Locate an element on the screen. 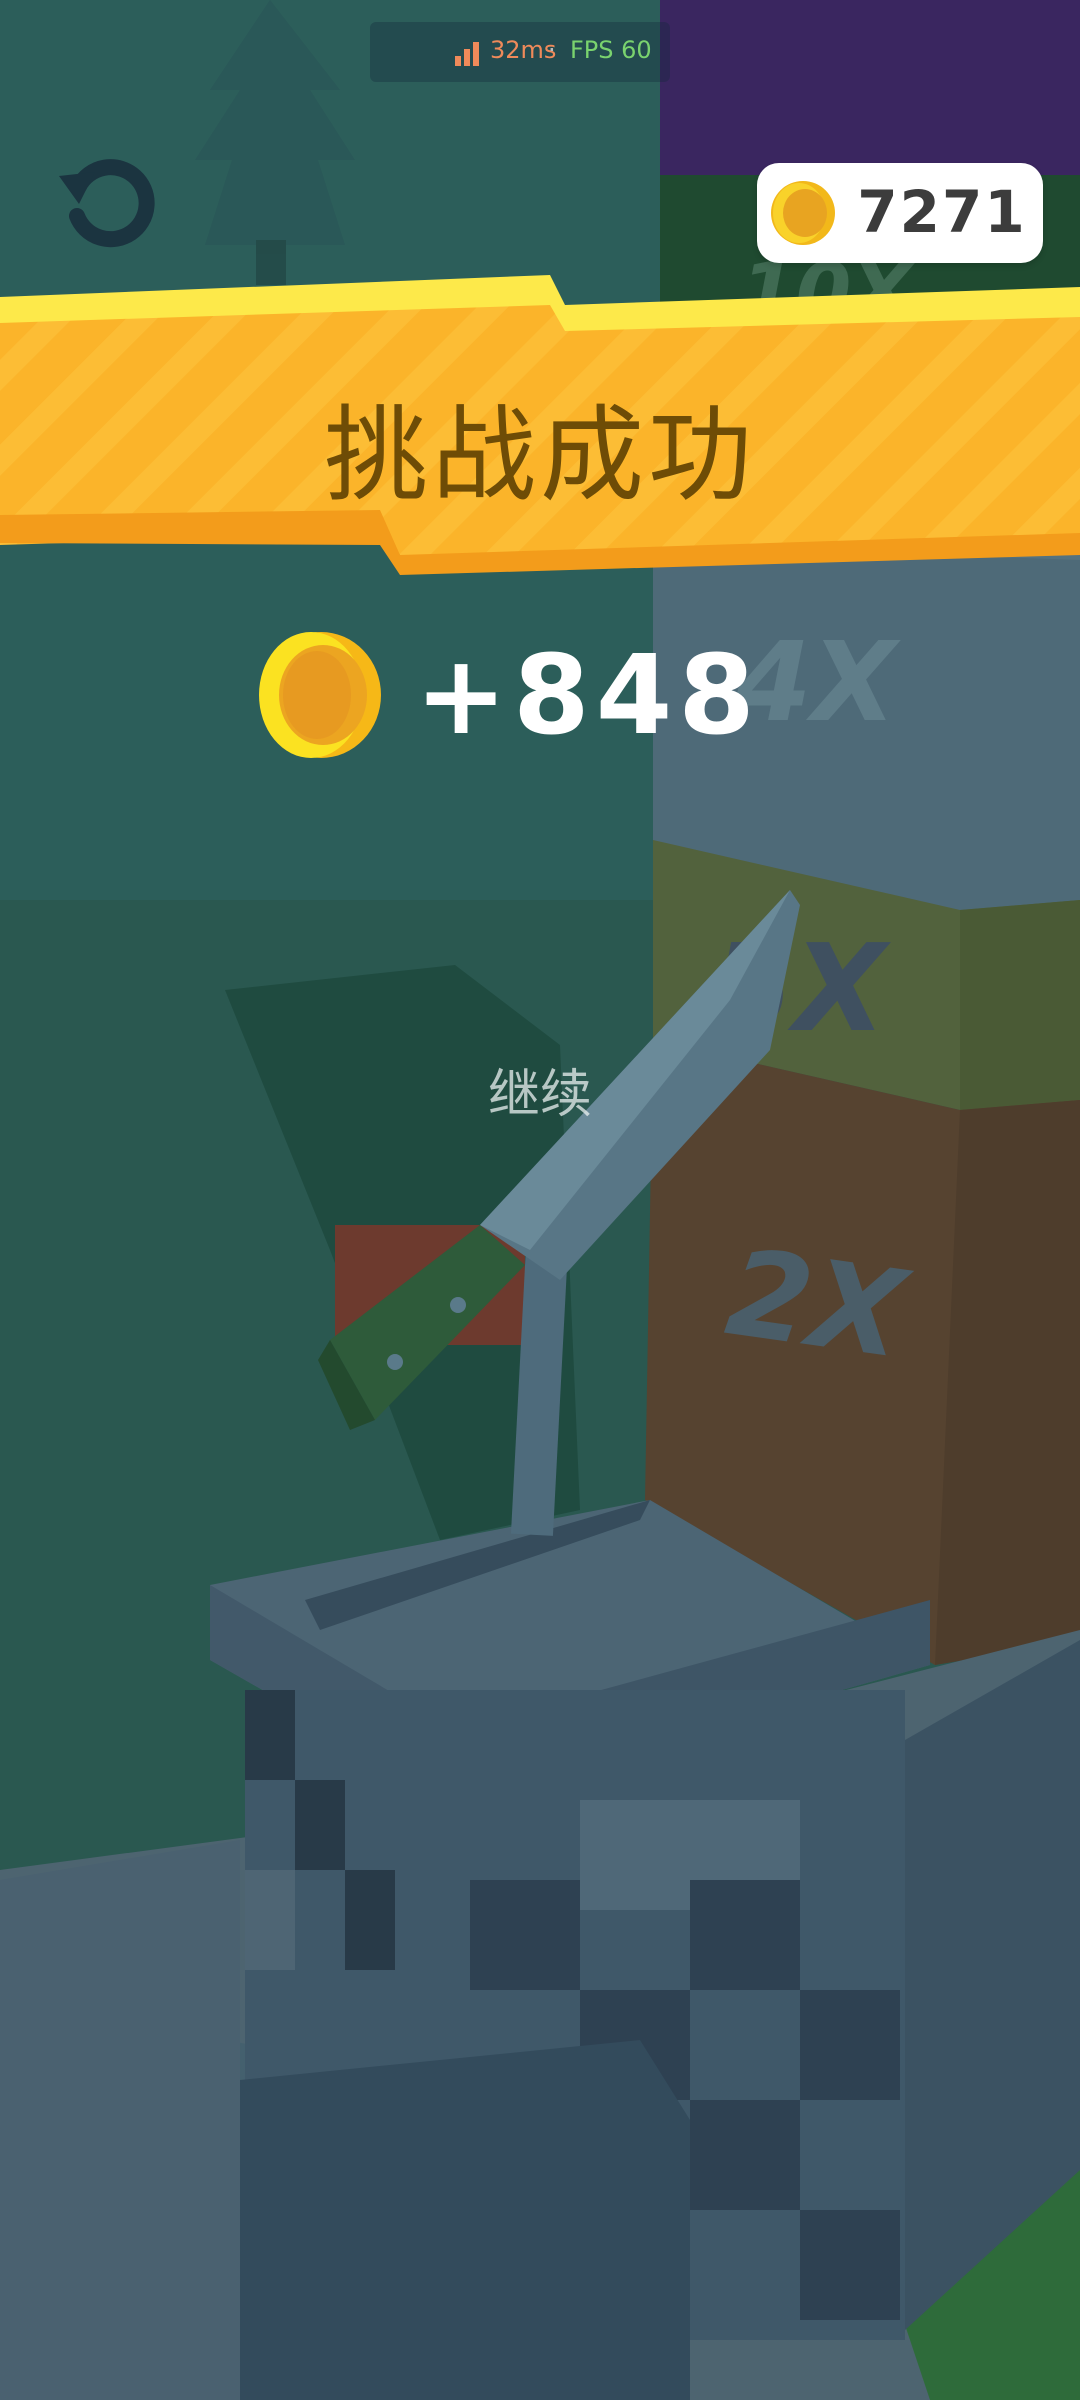 The width and height of the screenshot is (1080, 2400). coin-counter: 7271 is located at coordinates (900, 213).